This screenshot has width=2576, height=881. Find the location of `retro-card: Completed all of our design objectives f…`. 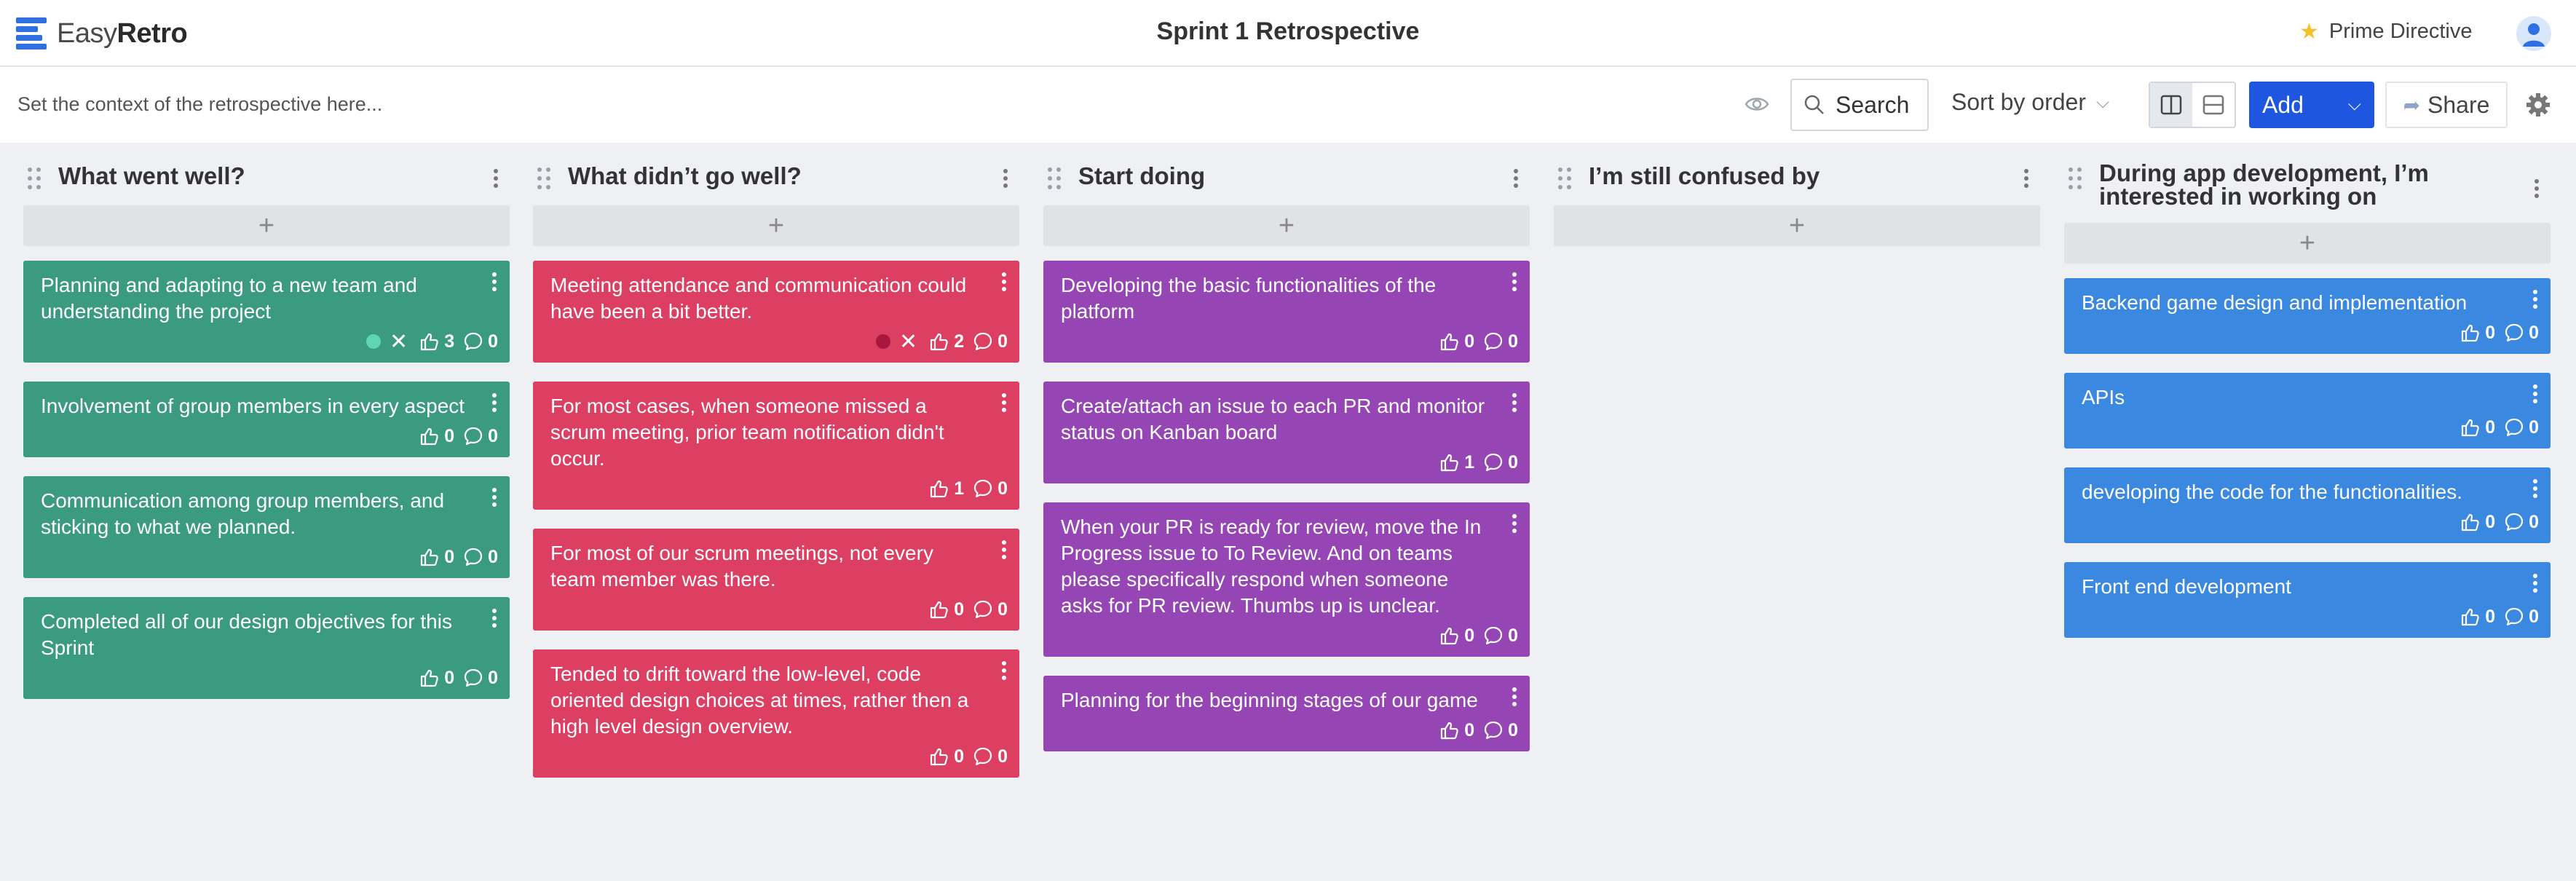

retro-card: Completed all of our design objectives f… is located at coordinates (267, 648).